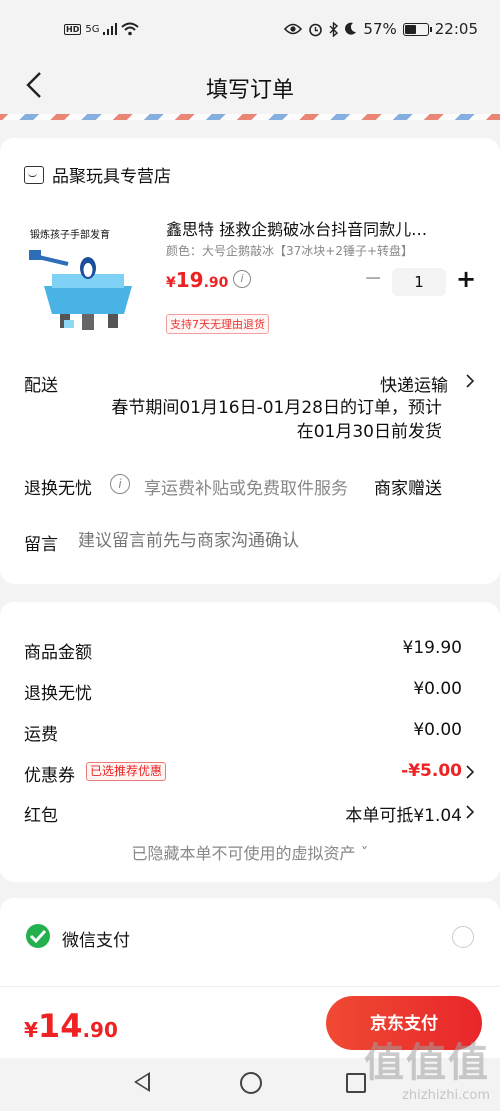 The width and height of the screenshot is (500, 1111). Describe the element at coordinates (92, 29) in the screenshot. I see `network-type: 5G` at that location.